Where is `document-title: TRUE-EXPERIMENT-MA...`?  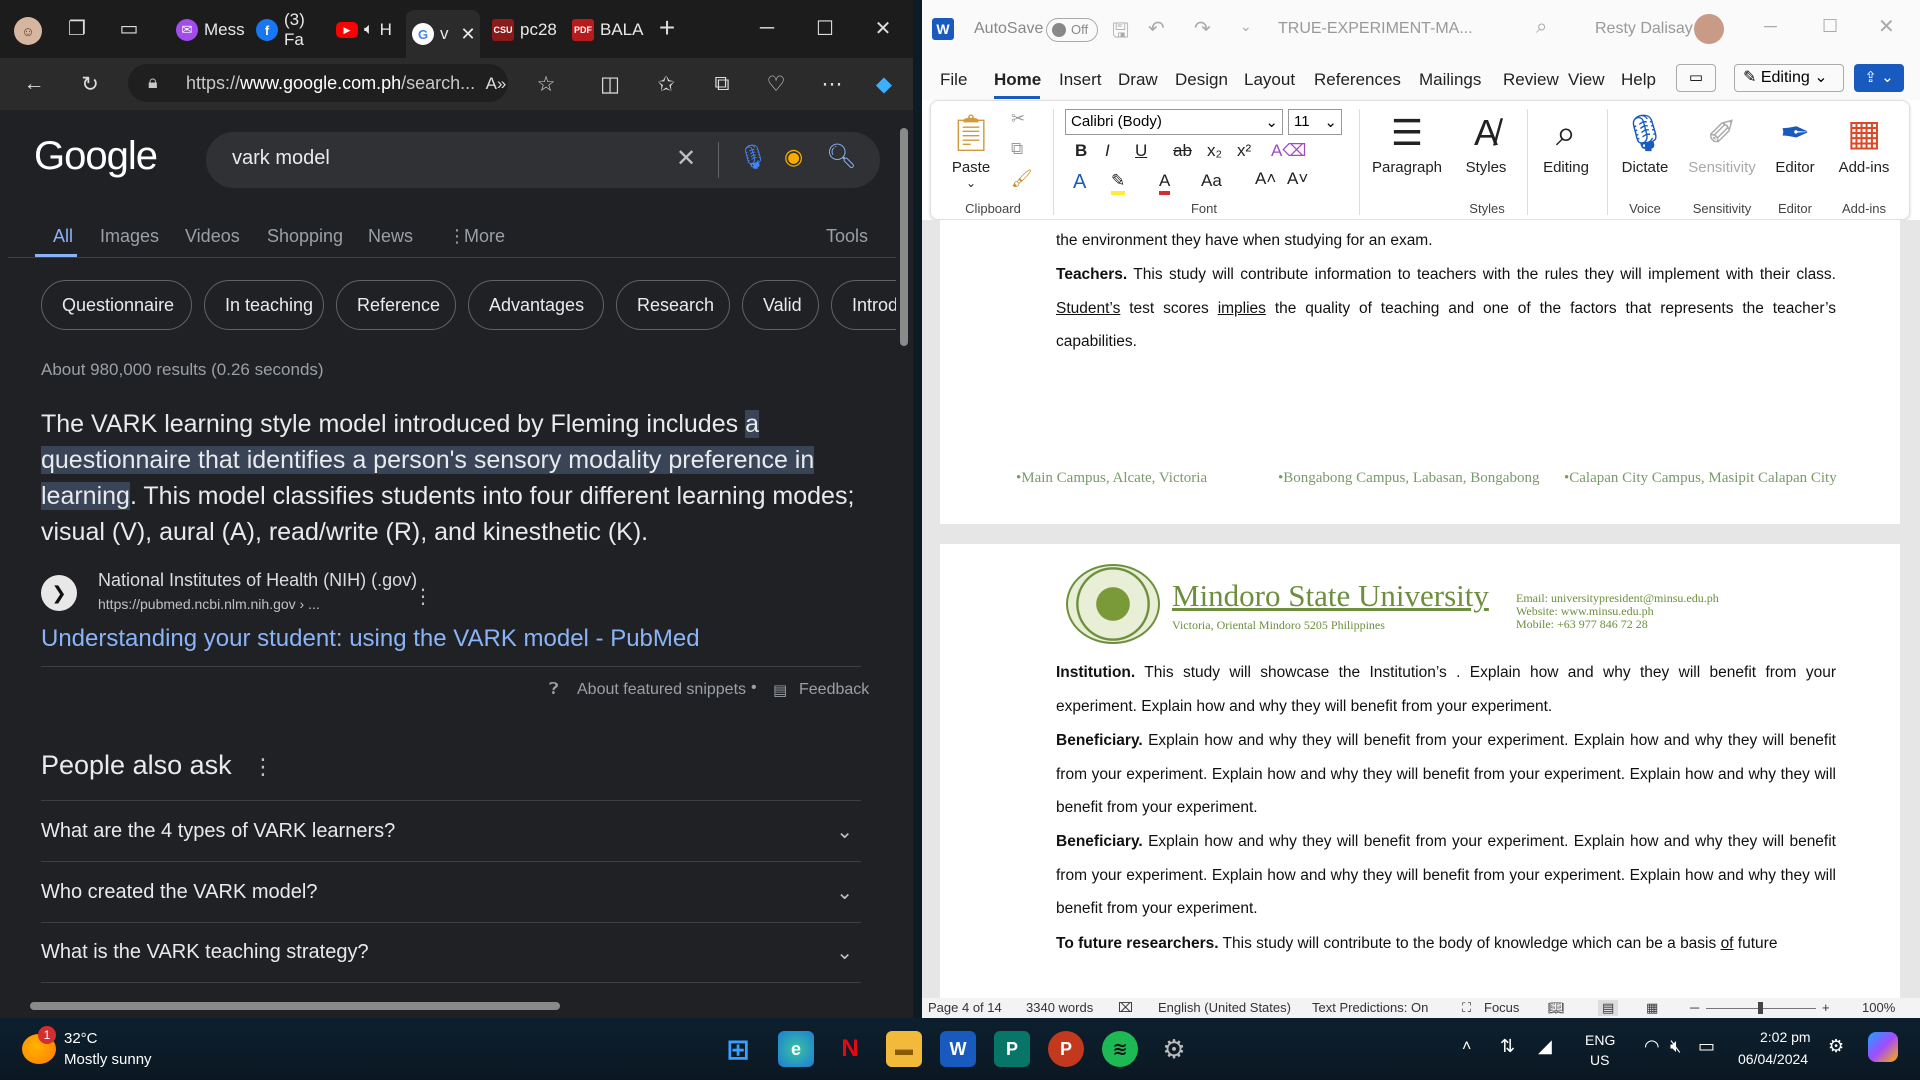
document-title: TRUE-EXPERIMENT-MA... is located at coordinates (1375, 29).